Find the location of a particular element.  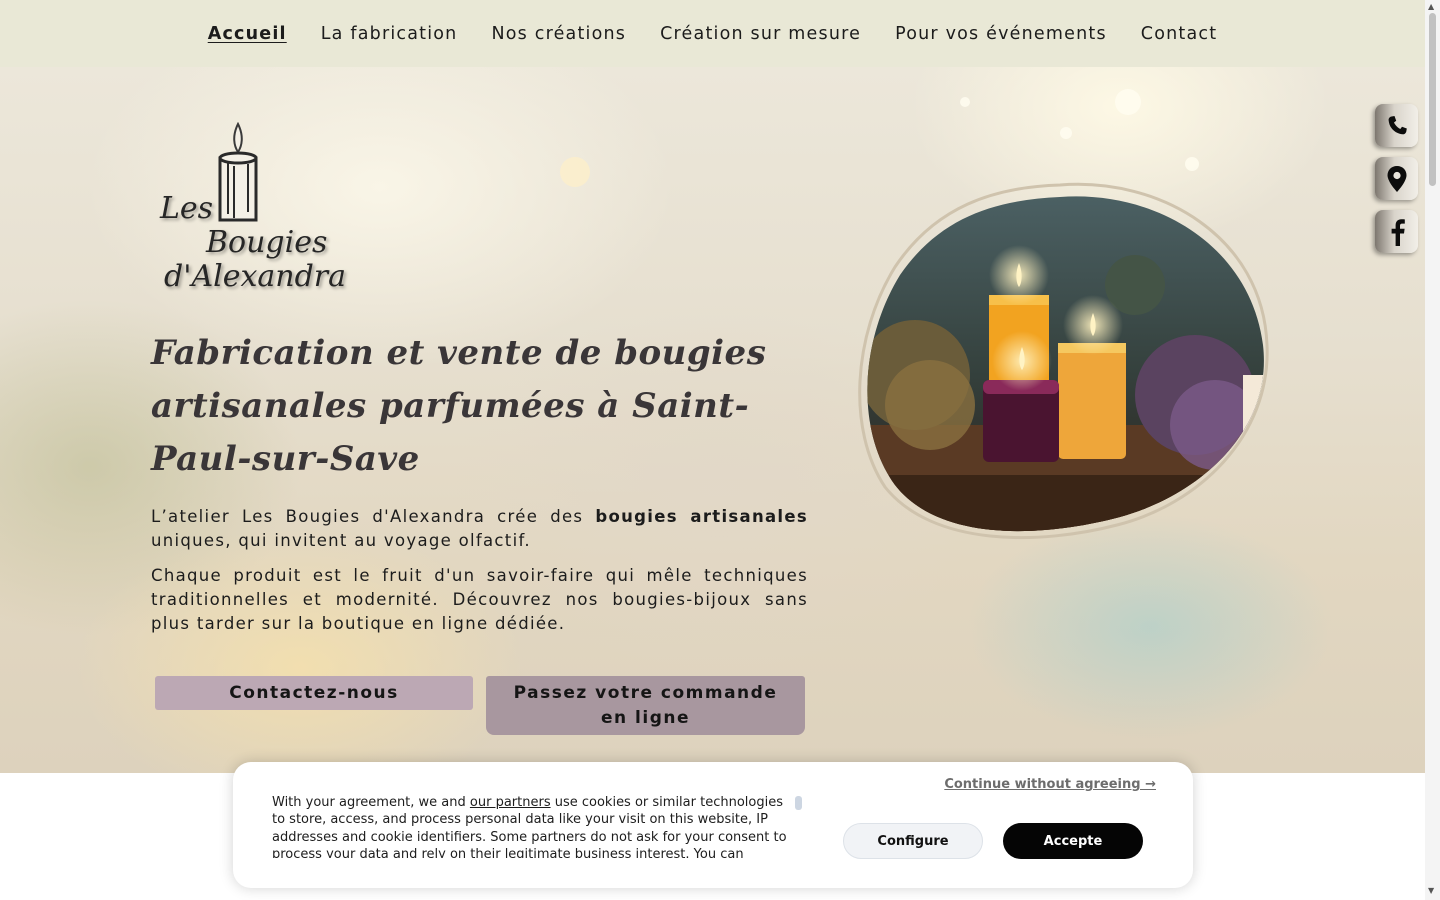

phone-button is located at coordinates (1396, 125).